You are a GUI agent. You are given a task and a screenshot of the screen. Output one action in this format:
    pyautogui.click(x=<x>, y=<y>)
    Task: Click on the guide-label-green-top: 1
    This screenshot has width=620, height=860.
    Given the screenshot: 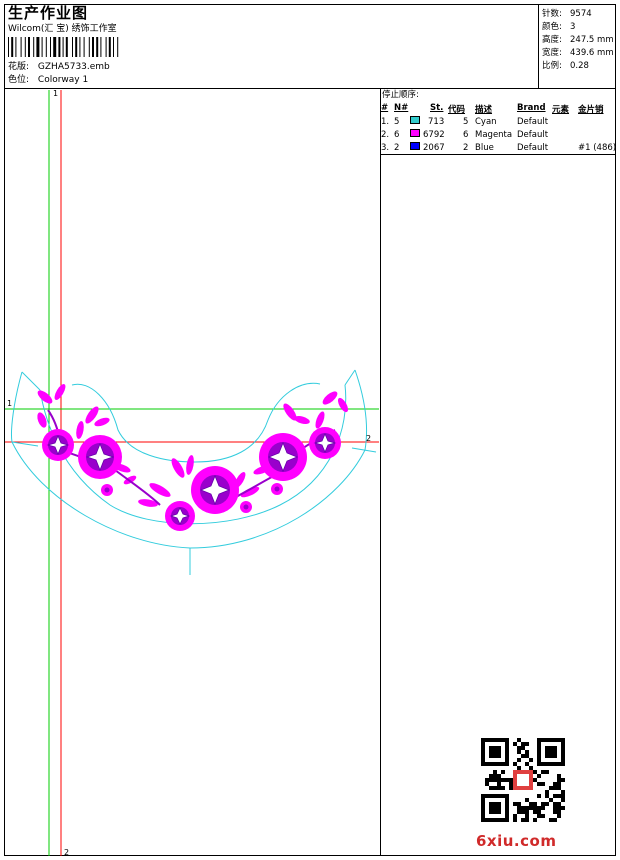 What is the action you would take?
    pyautogui.click(x=55, y=93)
    